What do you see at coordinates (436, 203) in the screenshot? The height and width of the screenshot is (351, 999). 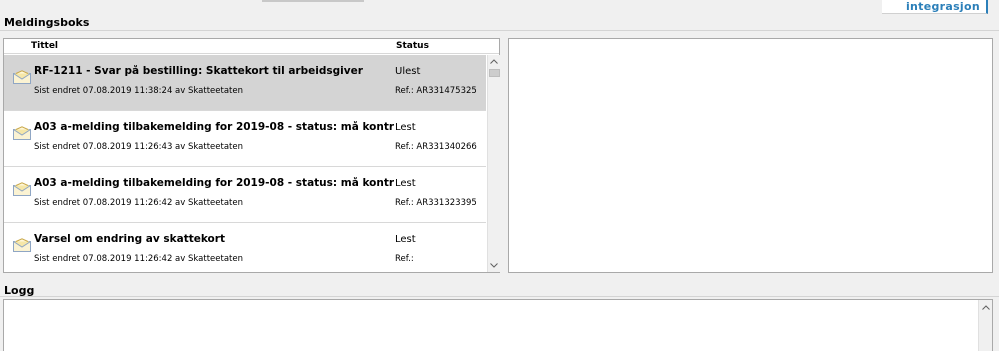 I see `message-ref: Ref.: AR331323395` at bounding box center [436, 203].